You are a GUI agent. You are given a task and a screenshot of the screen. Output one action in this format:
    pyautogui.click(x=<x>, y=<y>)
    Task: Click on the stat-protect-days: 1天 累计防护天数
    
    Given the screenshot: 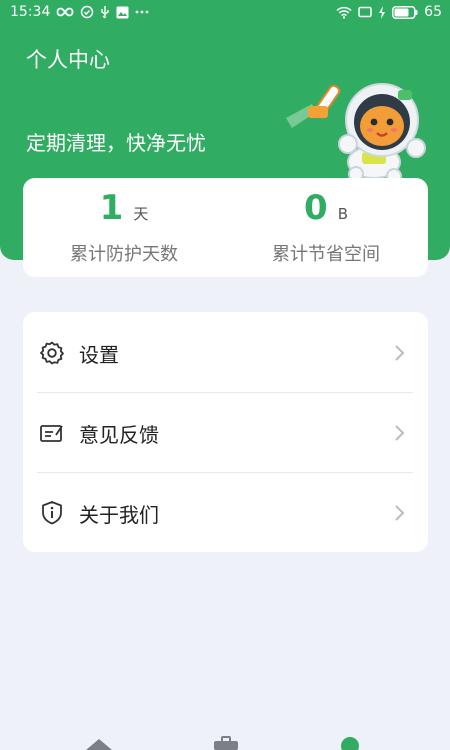 What is the action you would take?
    pyautogui.click(x=124, y=227)
    